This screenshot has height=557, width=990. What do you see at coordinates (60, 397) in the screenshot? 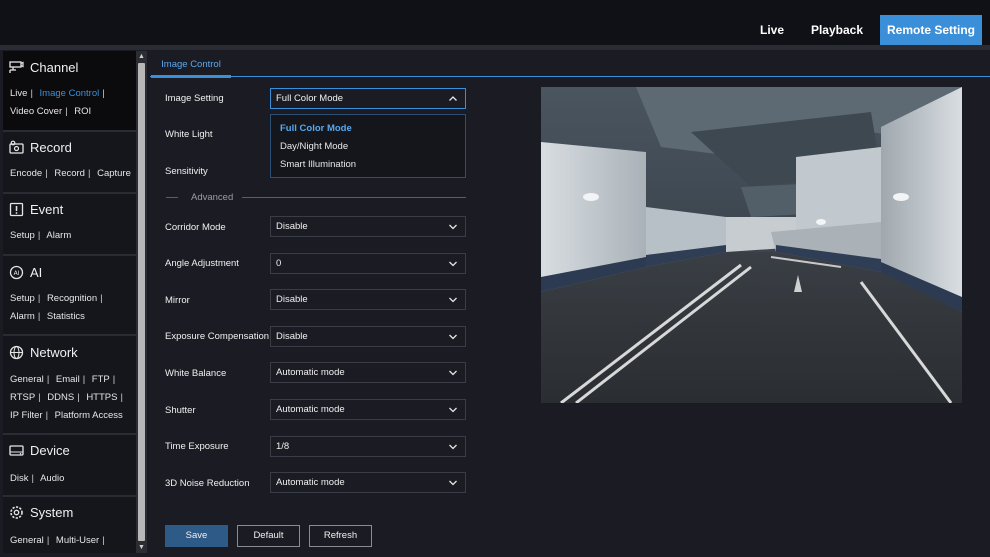
I see `sidebar-link-ddns: DDNS` at bounding box center [60, 397].